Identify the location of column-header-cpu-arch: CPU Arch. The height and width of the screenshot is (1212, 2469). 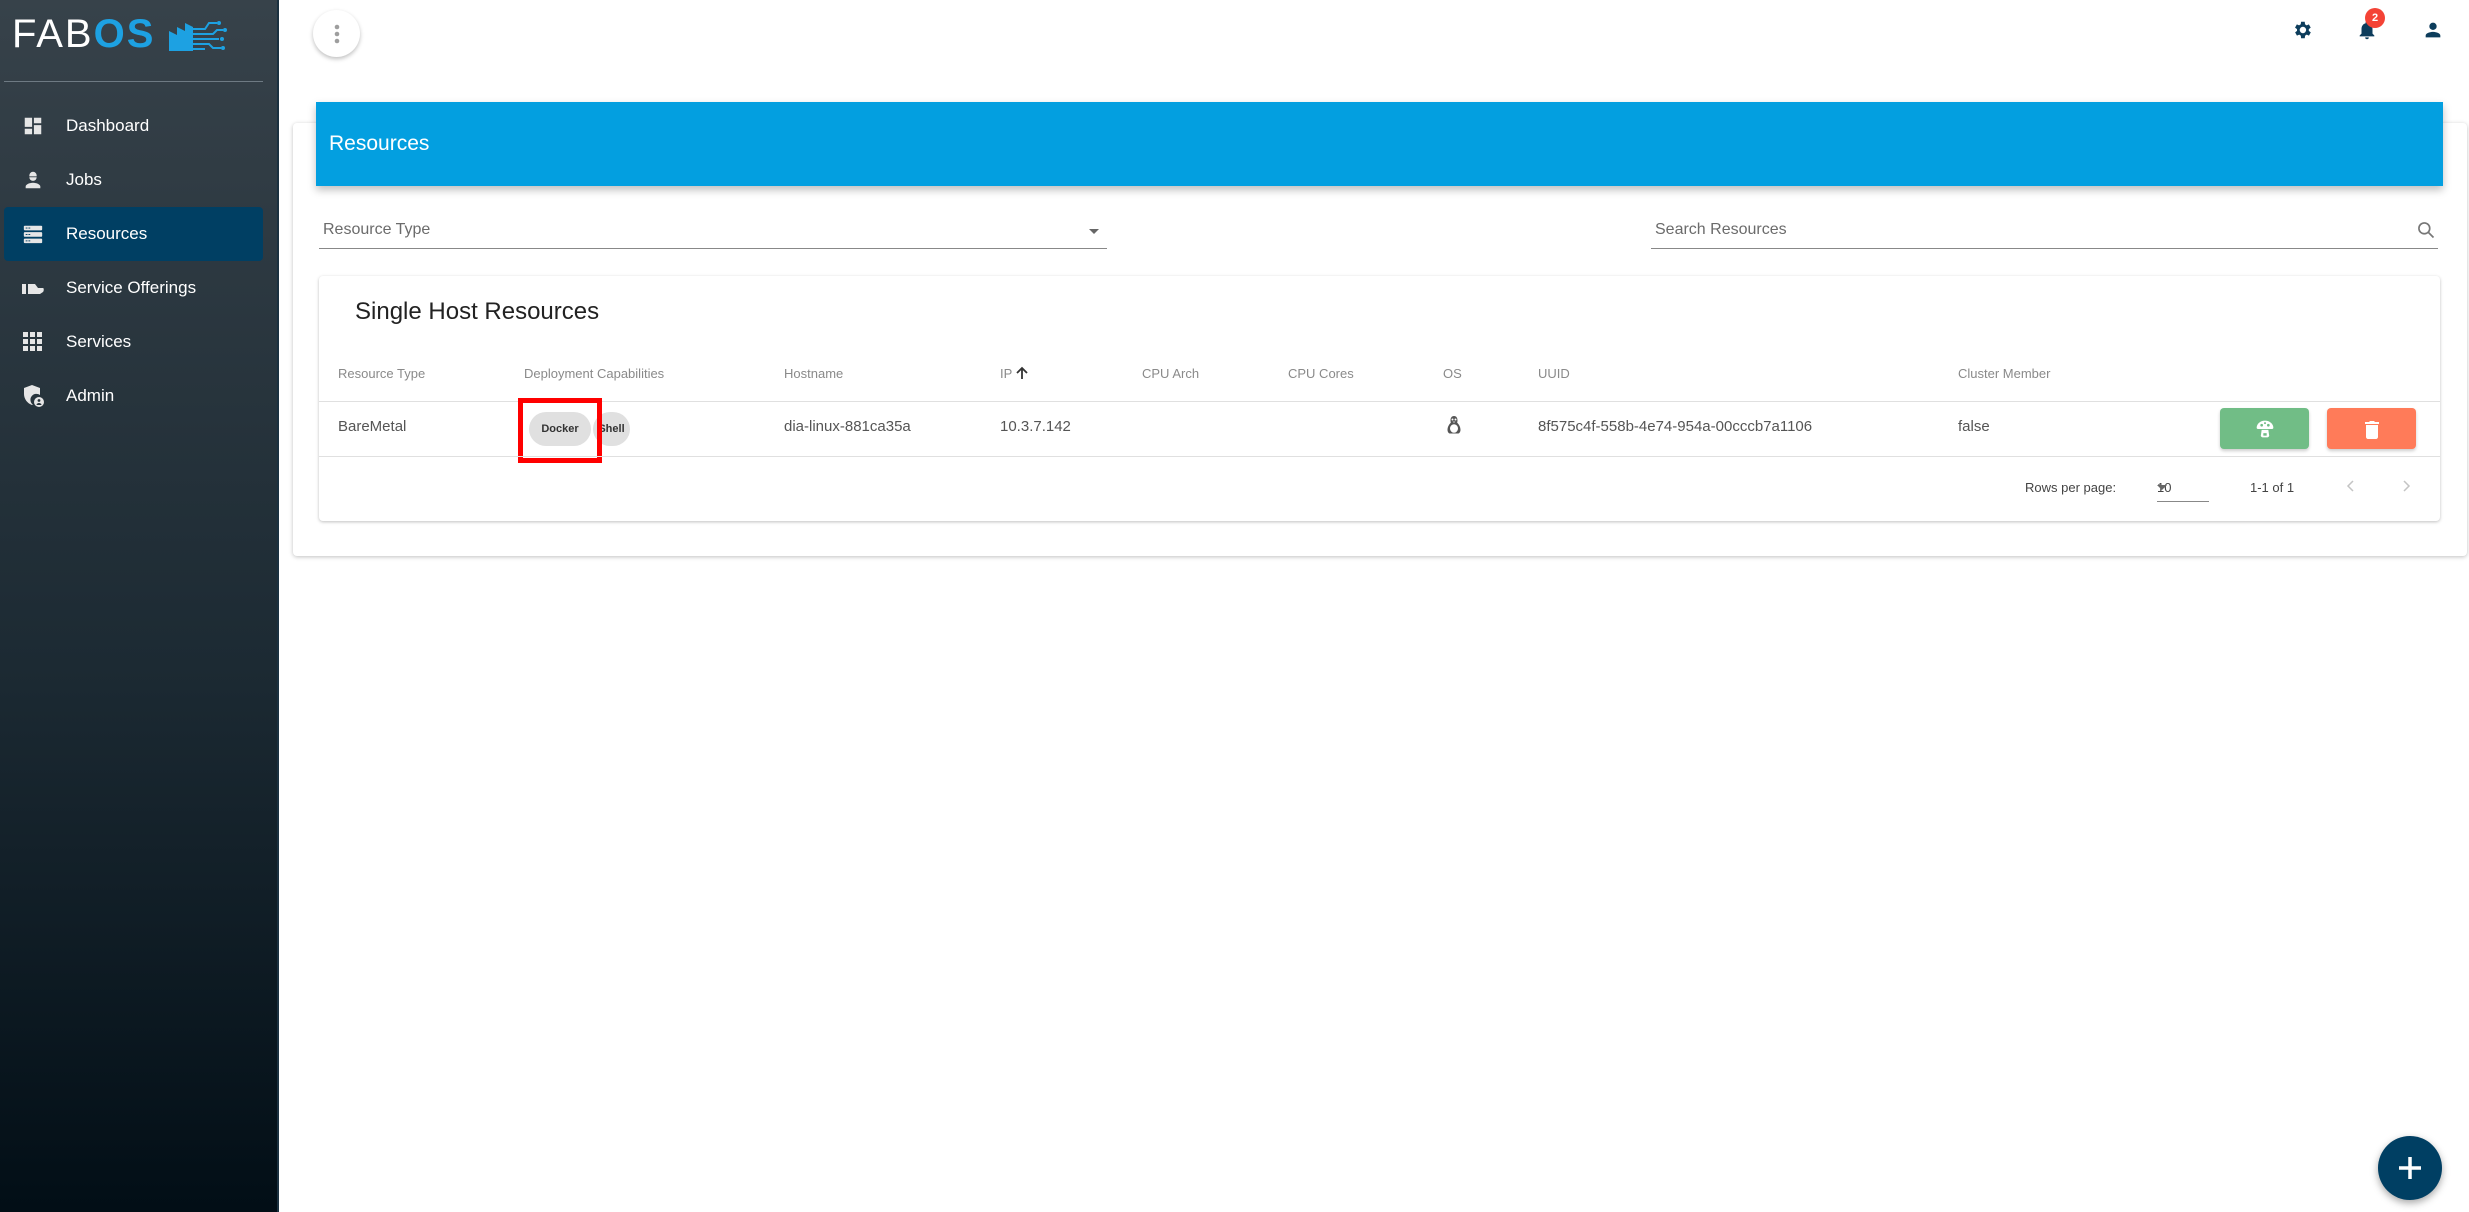
(1170, 373).